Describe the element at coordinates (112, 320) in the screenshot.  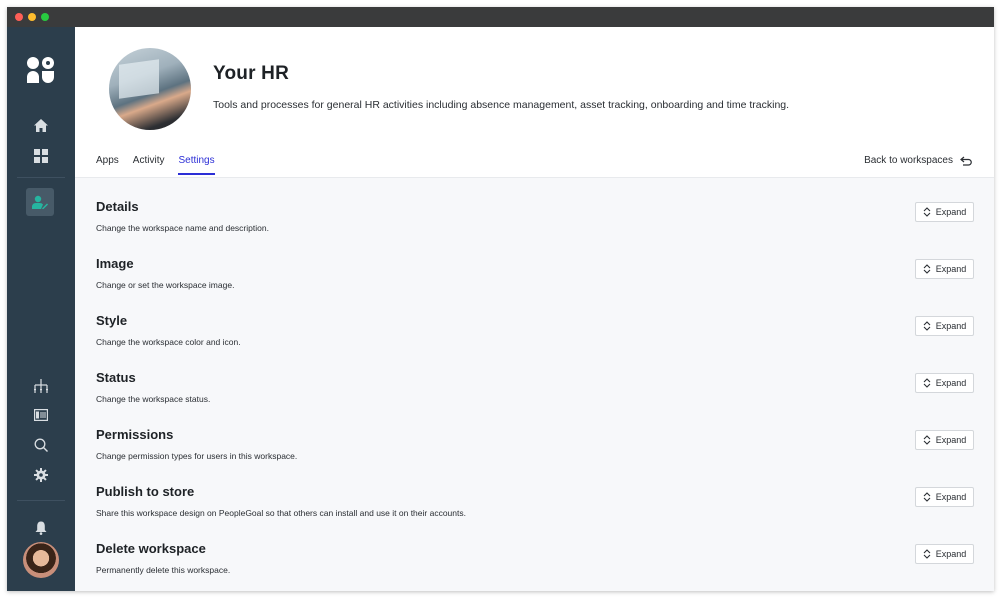
I see `section-title: Style` at that location.